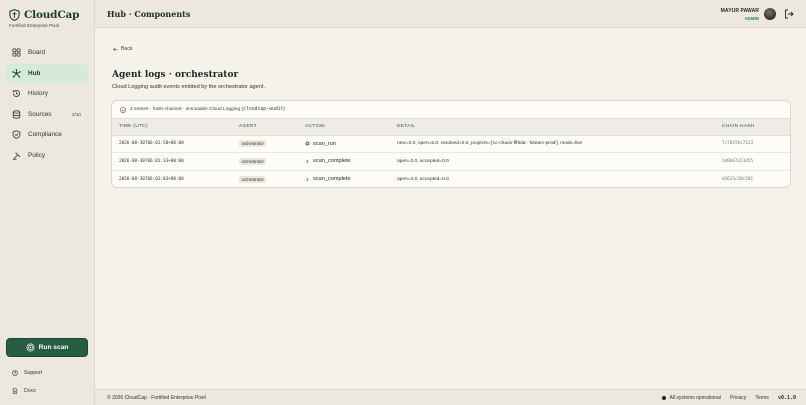 The width and height of the screenshot is (806, 405). Describe the element at coordinates (47, 155) in the screenshot. I see `sidebar-item-policy: Policy` at that location.